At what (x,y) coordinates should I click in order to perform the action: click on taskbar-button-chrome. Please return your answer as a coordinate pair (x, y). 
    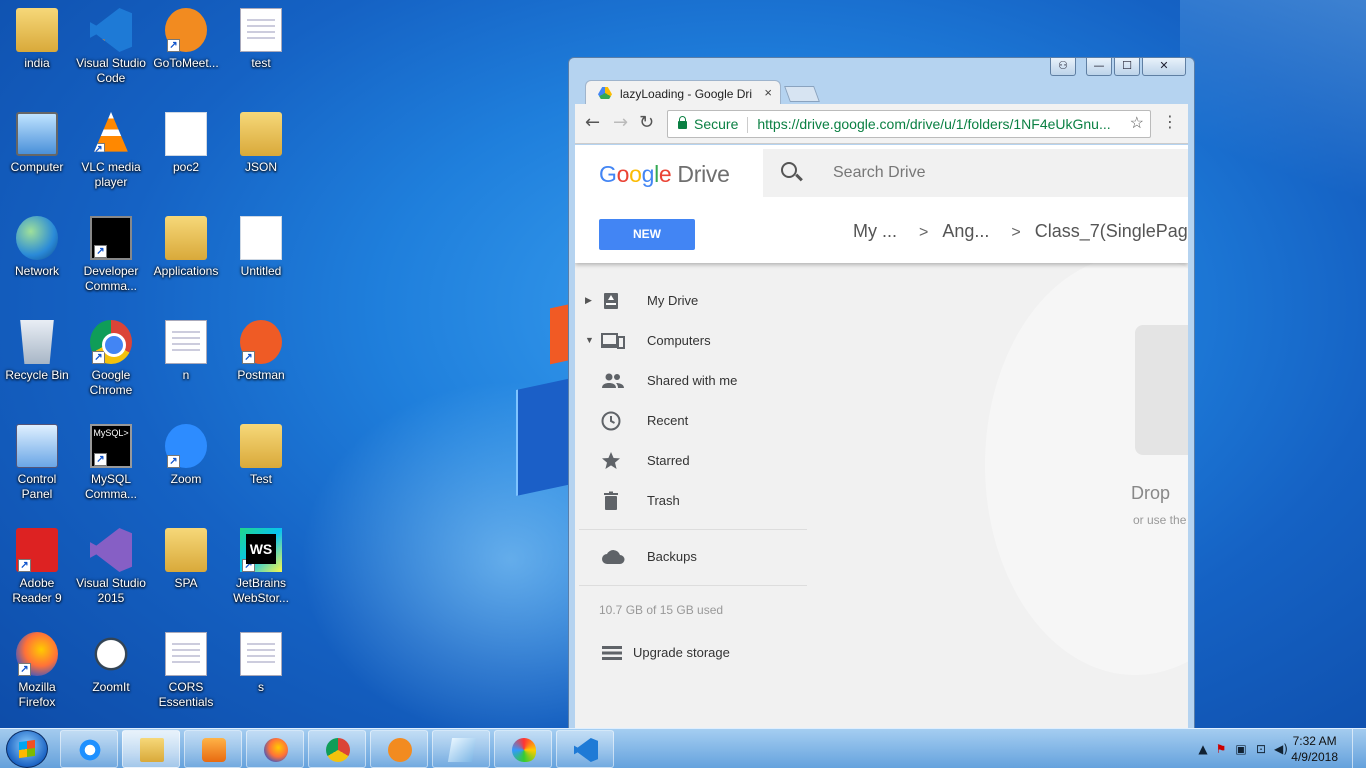
    Looking at the image, I should click on (337, 749).